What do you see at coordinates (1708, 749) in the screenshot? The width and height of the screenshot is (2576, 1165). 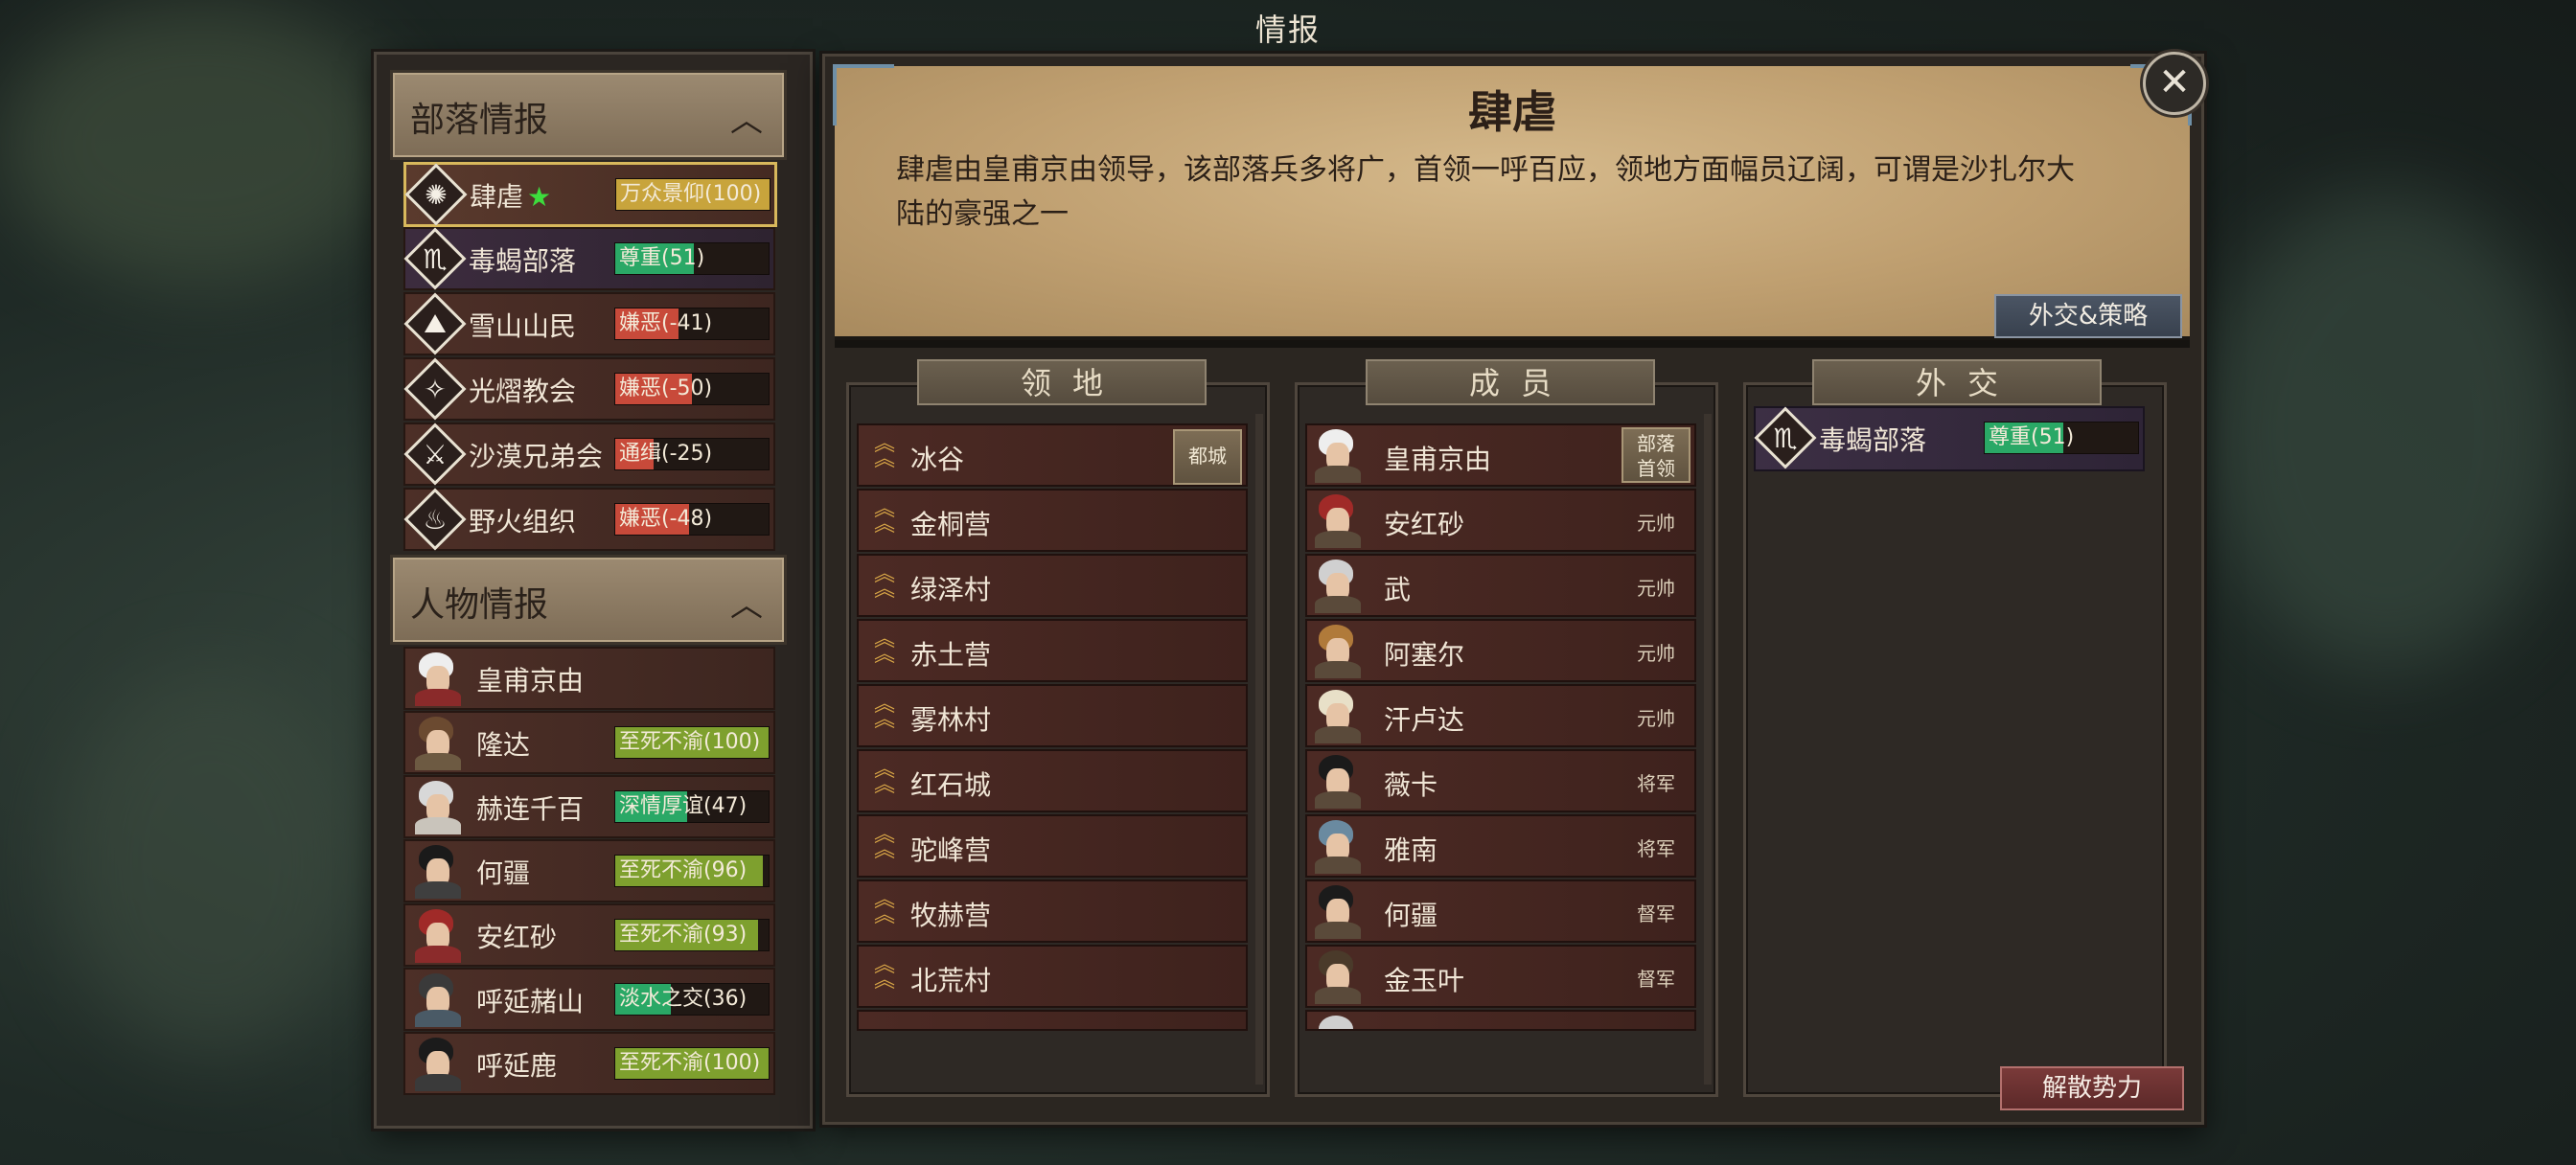 I see `members-scrollbar` at bounding box center [1708, 749].